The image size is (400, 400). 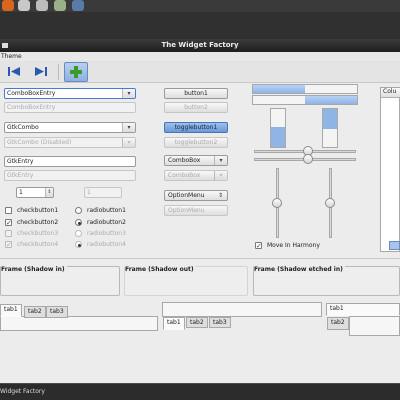 I want to click on combobox-entry-disabled-value: ComboBoxEntry, so click(x=31, y=107).